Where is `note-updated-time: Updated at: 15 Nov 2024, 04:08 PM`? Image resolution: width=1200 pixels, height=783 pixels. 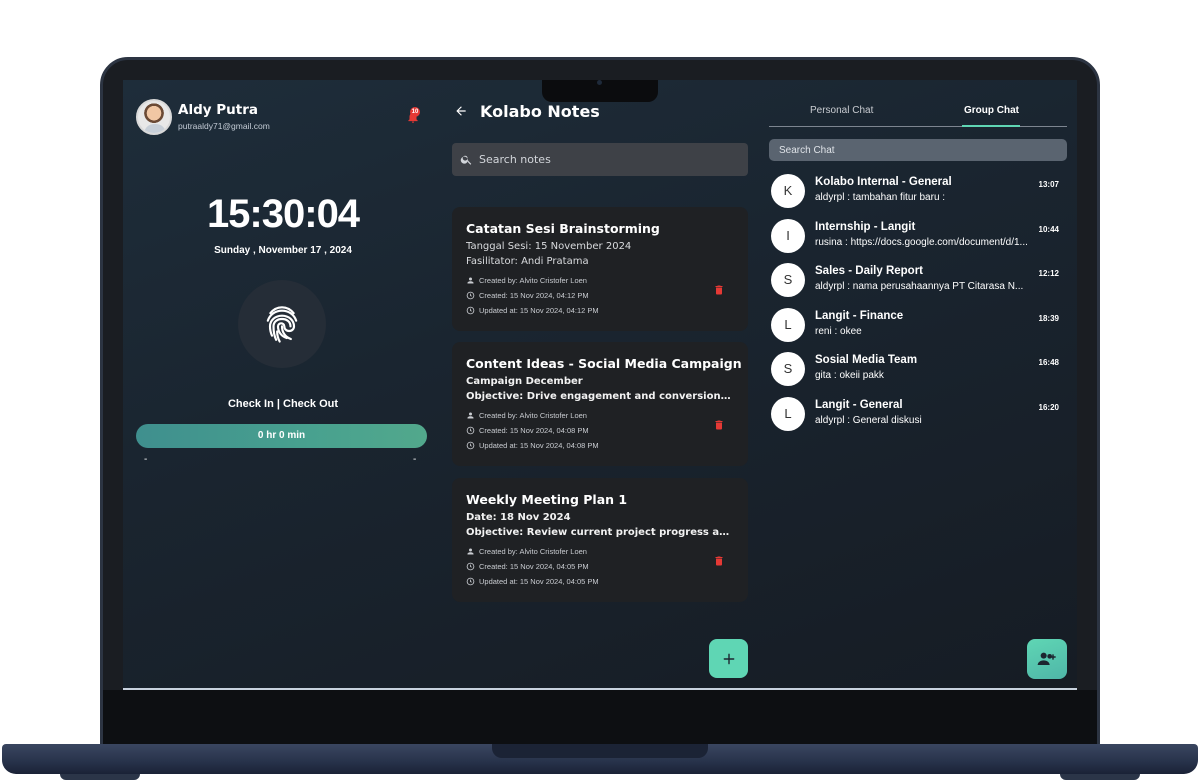
note-updated-time: Updated at: 15 Nov 2024, 04:08 PM is located at coordinates (539, 445).